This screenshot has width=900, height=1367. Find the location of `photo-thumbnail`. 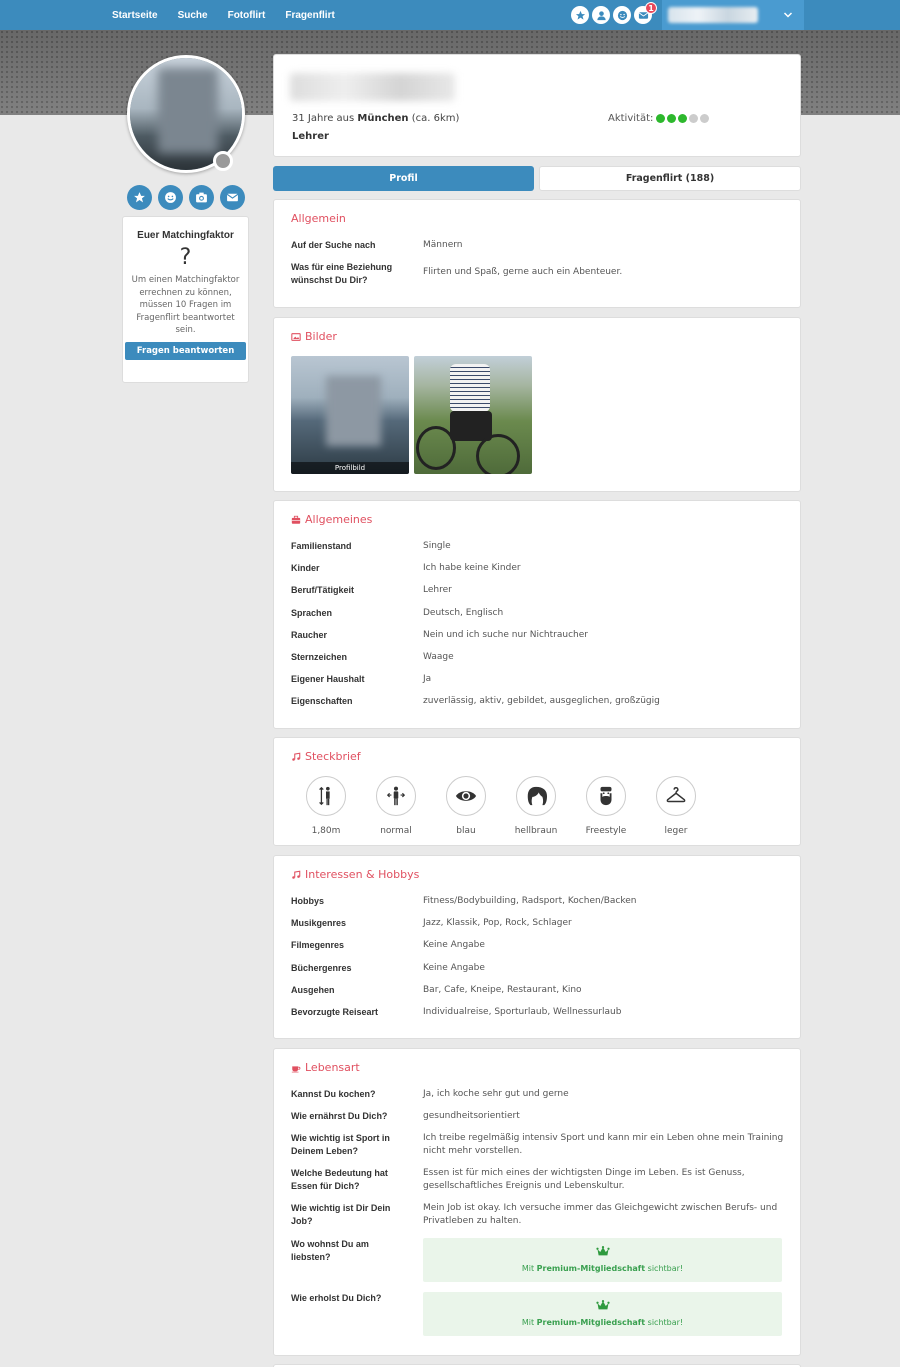

photo-thumbnail is located at coordinates (473, 415).